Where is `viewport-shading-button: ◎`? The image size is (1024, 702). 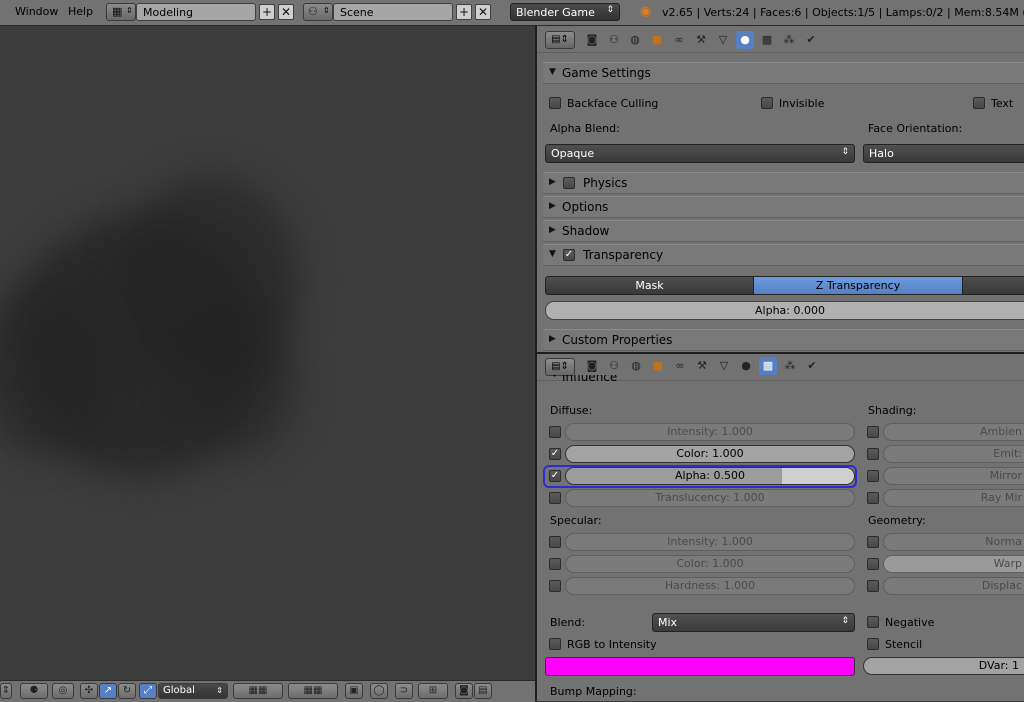
viewport-shading-button: ◎ is located at coordinates (63, 691).